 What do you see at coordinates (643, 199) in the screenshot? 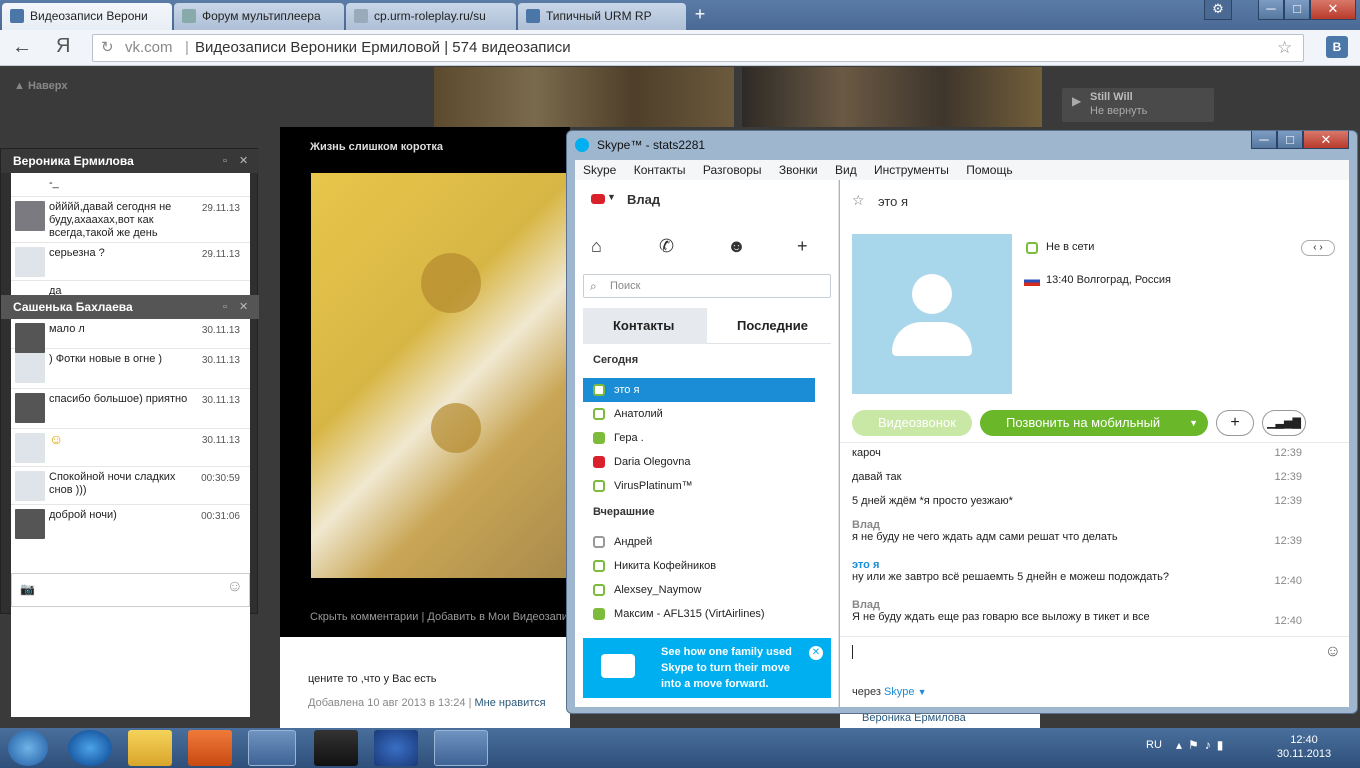
I see `current-user-name: Влад` at bounding box center [643, 199].